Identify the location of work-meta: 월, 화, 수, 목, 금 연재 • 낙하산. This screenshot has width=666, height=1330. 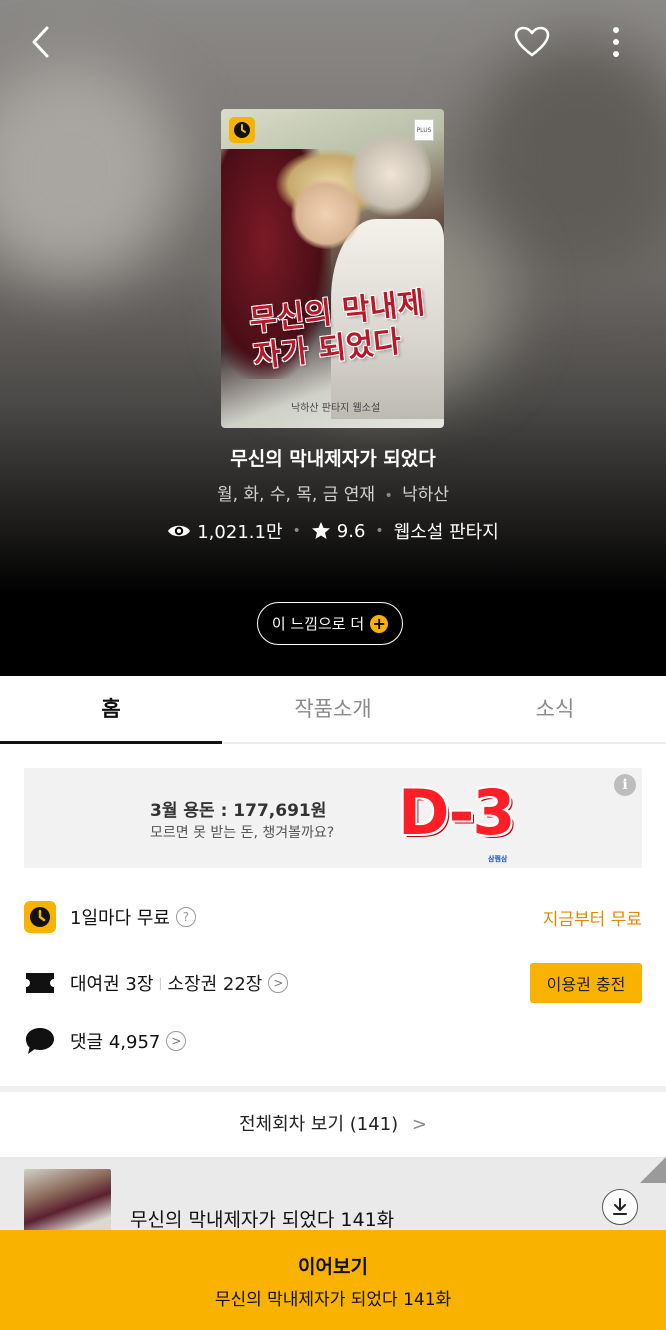
(333, 495).